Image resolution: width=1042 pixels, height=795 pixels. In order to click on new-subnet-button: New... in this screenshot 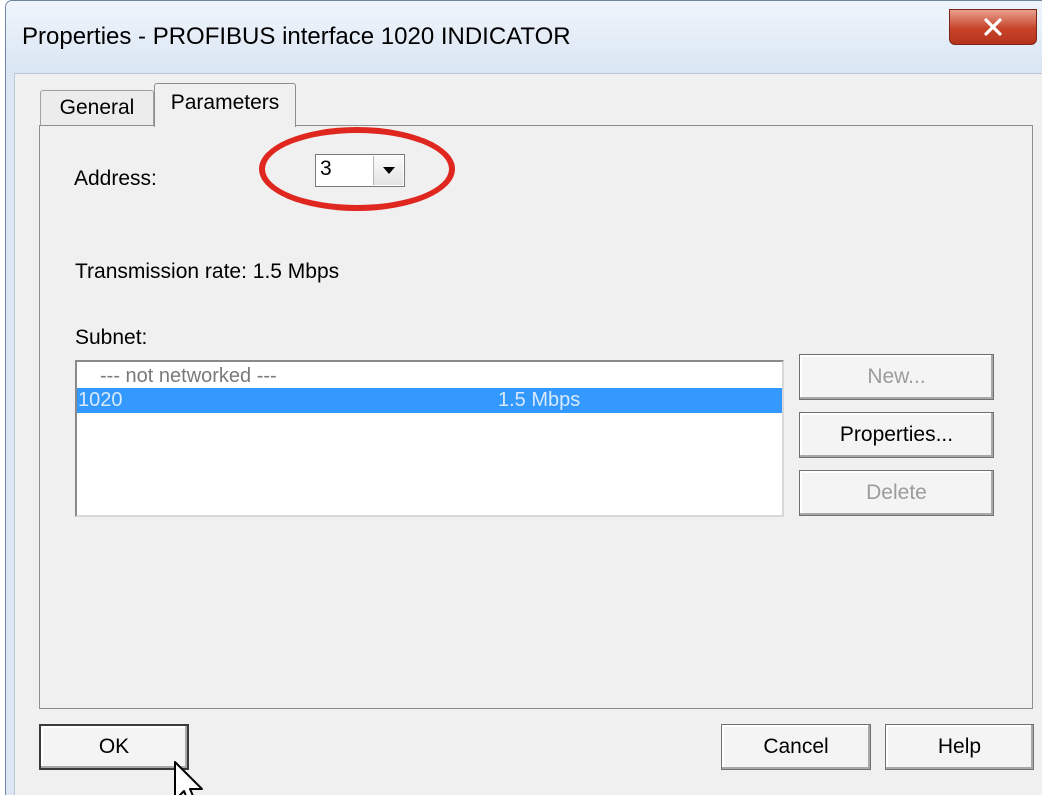, I will do `click(896, 377)`.